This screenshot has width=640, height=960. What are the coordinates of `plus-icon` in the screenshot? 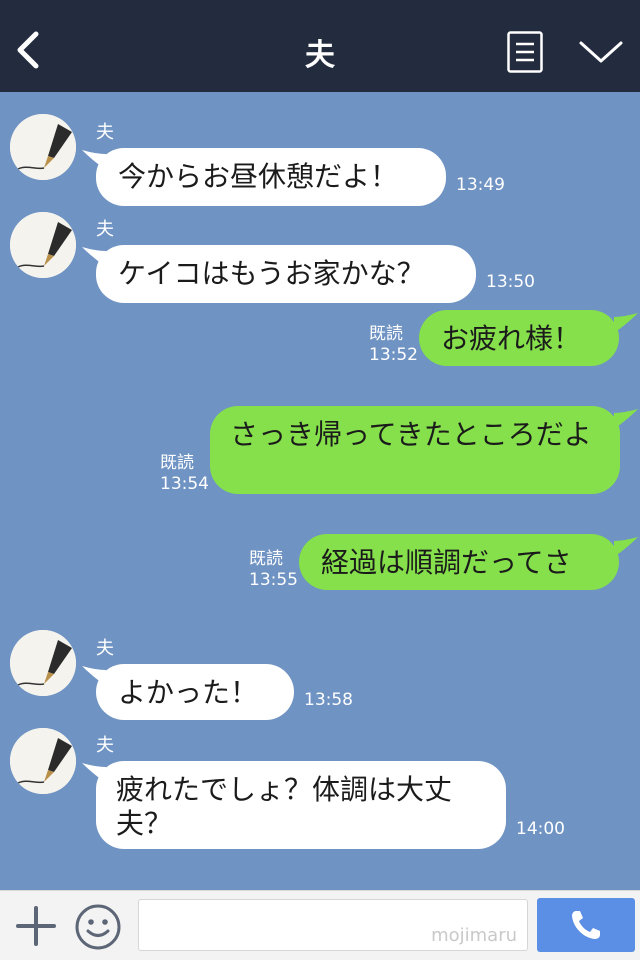 It's located at (36, 926).